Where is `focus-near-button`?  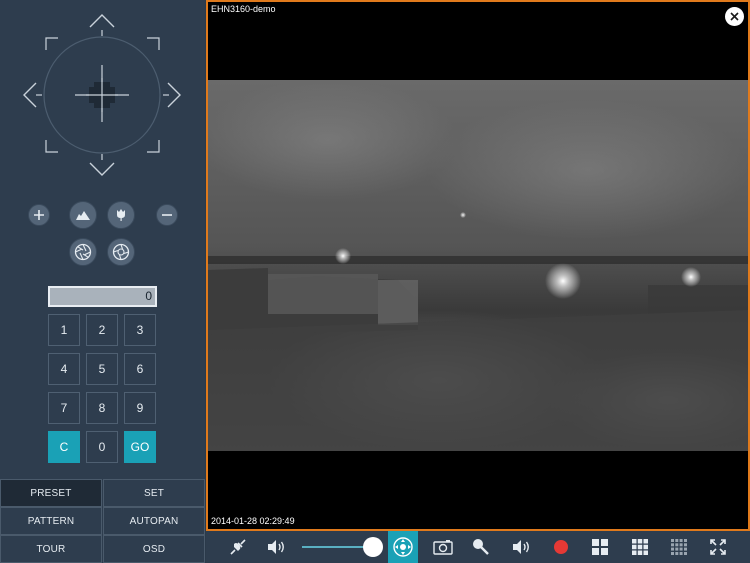
focus-near-button is located at coordinates (121, 215).